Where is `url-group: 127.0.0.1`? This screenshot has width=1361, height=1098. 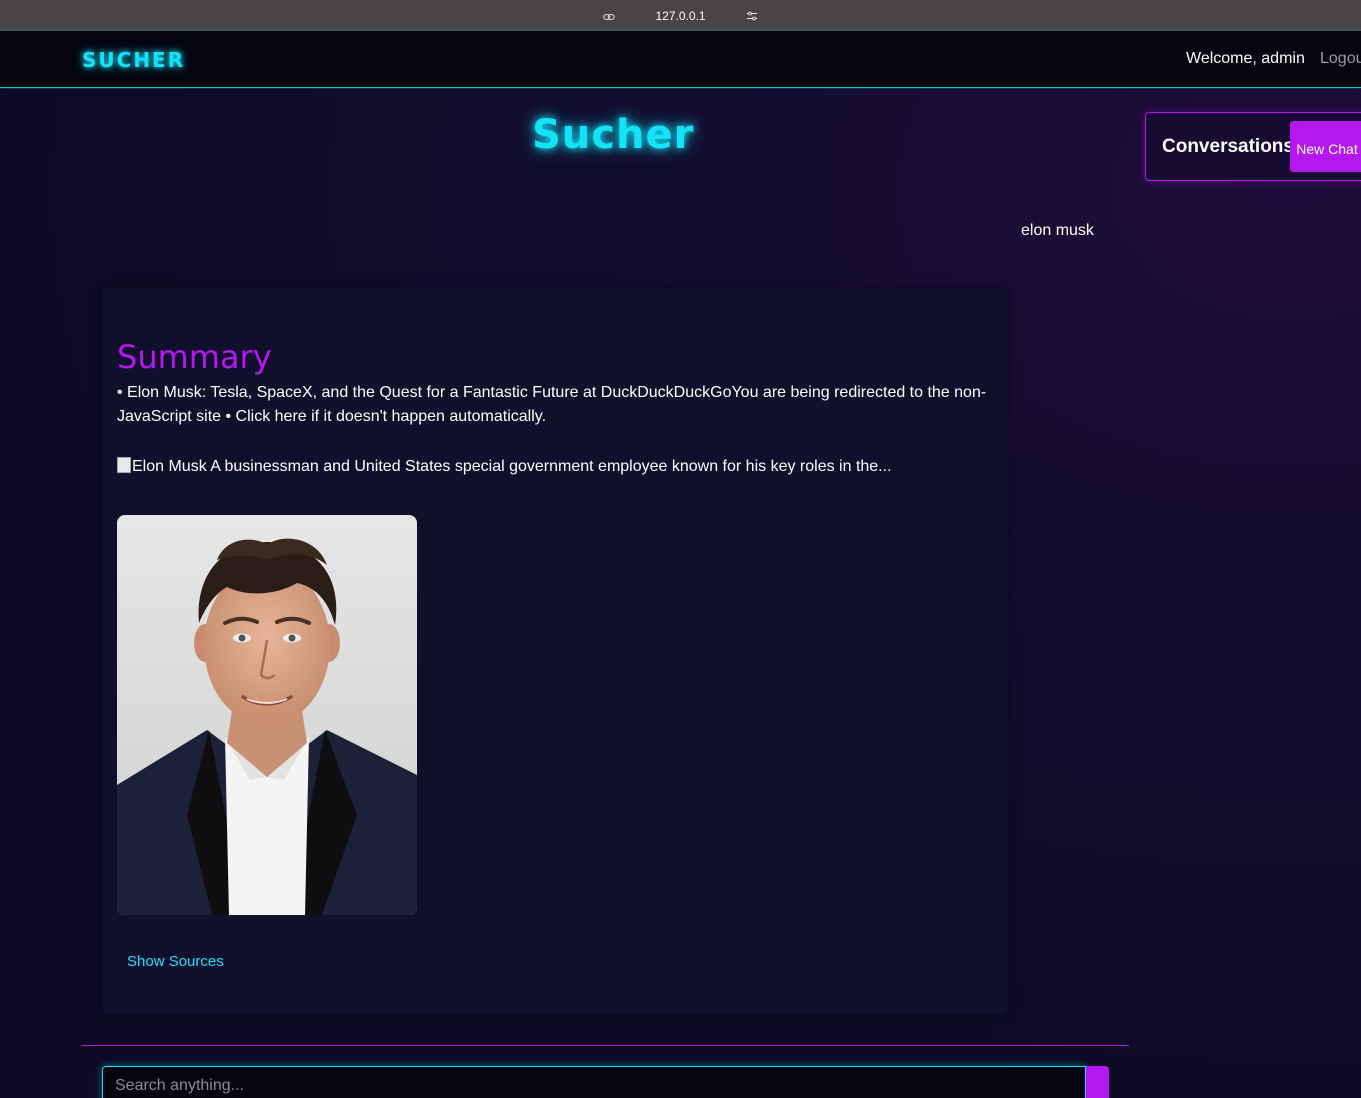
url-group: 127.0.0.1 is located at coordinates (680, 16).